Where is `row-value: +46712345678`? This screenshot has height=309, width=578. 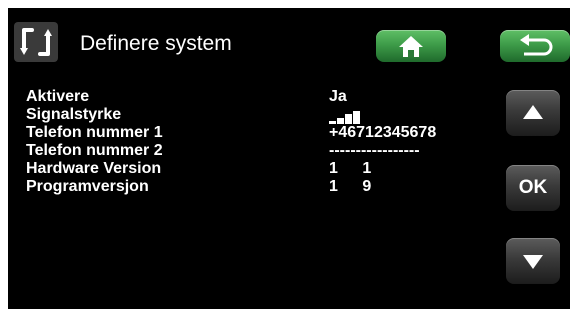 row-value: +46712345678 is located at coordinates (383, 132).